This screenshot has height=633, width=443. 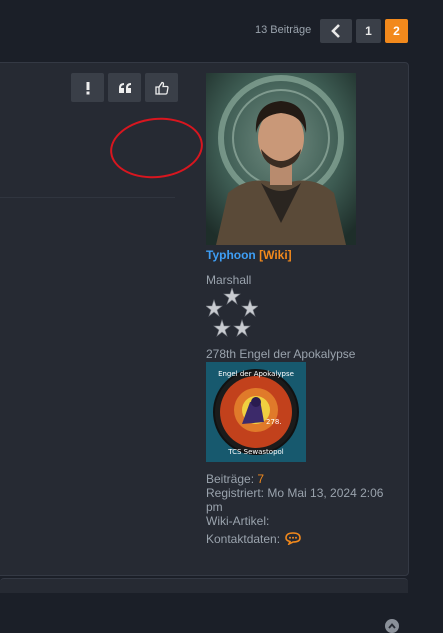 I want to click on exclamation-icon, so click(x=87, y=87).